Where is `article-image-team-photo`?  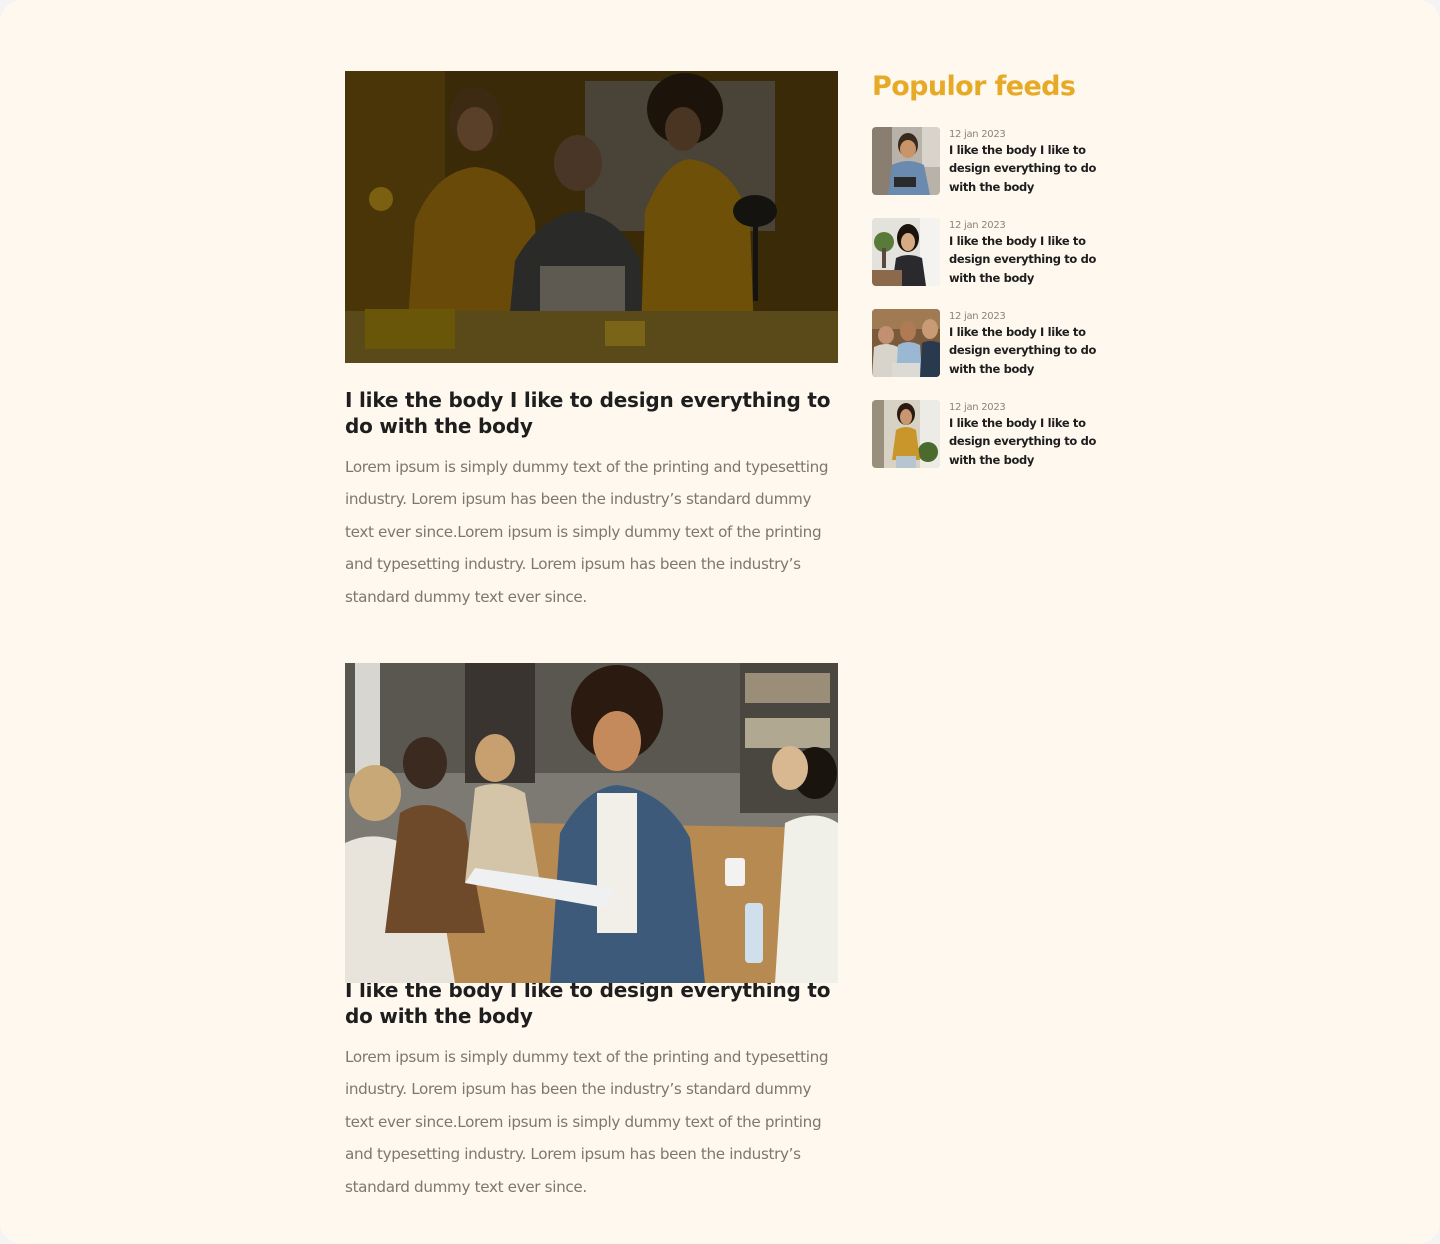
article-image-team-photo is located at coordinates (591, 217).